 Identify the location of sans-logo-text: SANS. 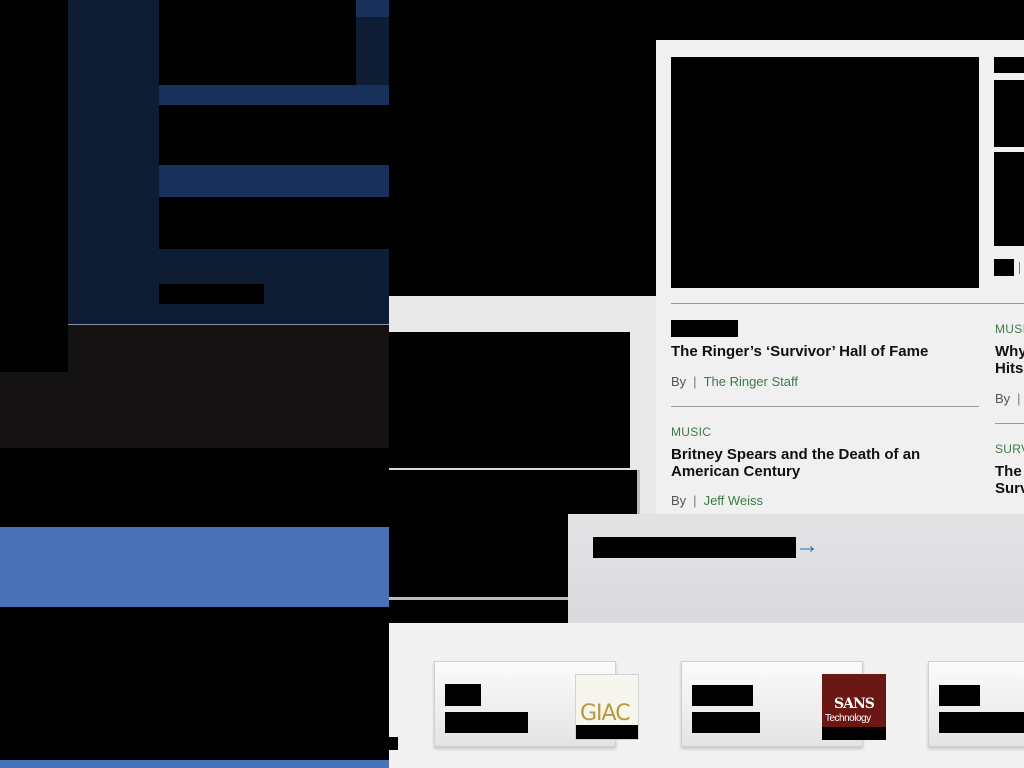
(854, 704).